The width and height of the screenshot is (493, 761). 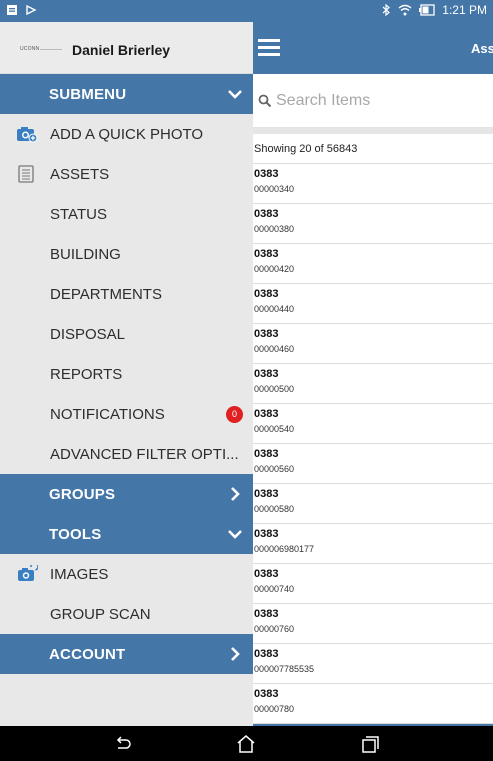 I want to click on notification-count-badge: 0, so click(x=234, y=414).